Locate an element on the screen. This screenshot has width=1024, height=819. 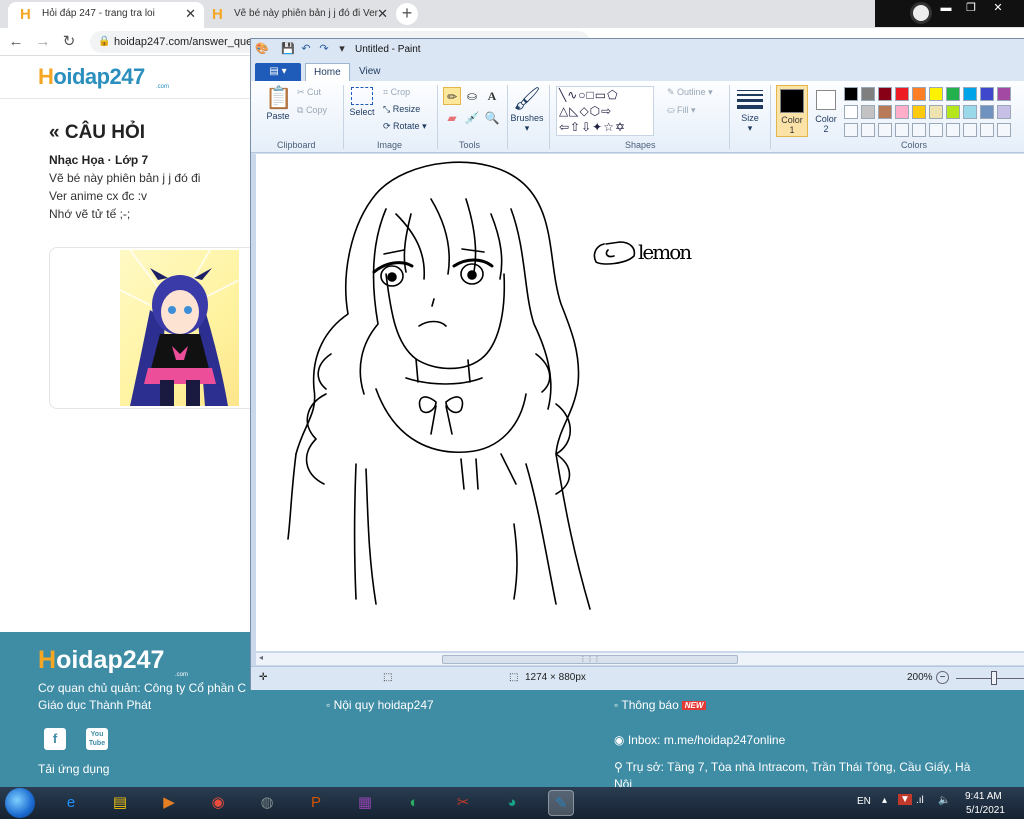
rotate-button: ⟳ Rotate ▾ is located at coordinates (405, 126).